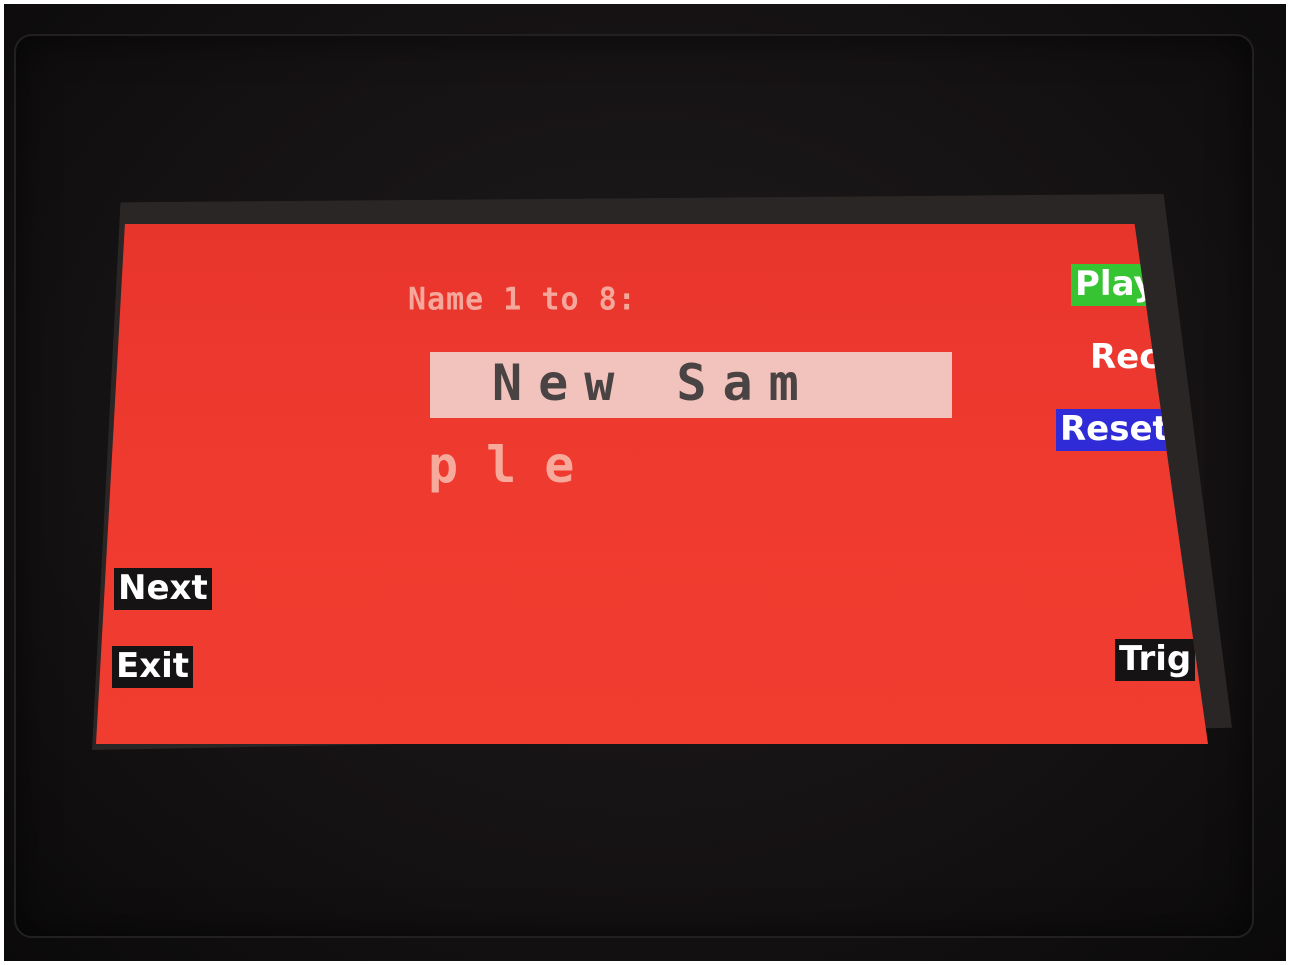  Describe the element at coordinates (515, 465) in the screenshot. I see `sample-name-line-2: ple` at that location.